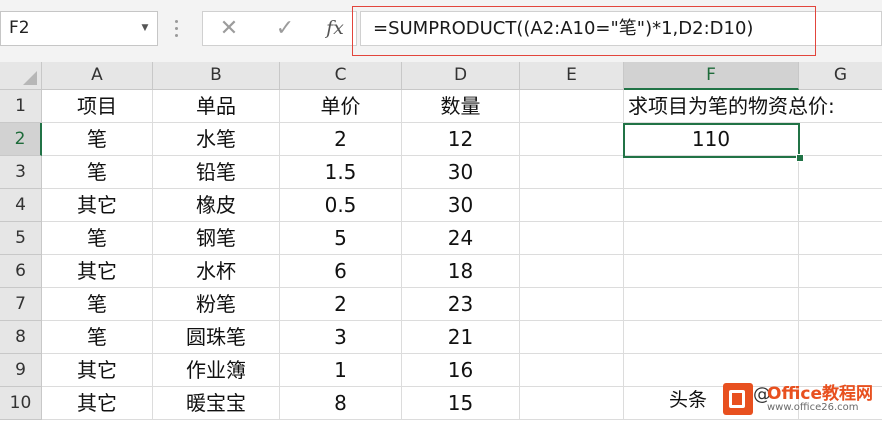  What do you see at coordinates (572, 172) in the screenshot?
I see `cell-e3` at bounding box center [572, 172].